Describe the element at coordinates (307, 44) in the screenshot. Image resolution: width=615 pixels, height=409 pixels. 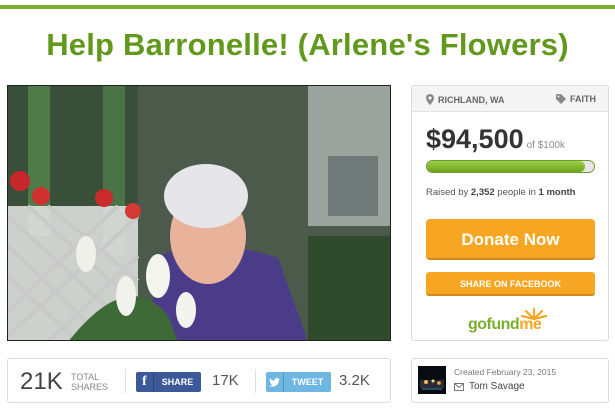
I see `campaign-title: Help Barronelle! (Arlene's Flowers)` at that location.